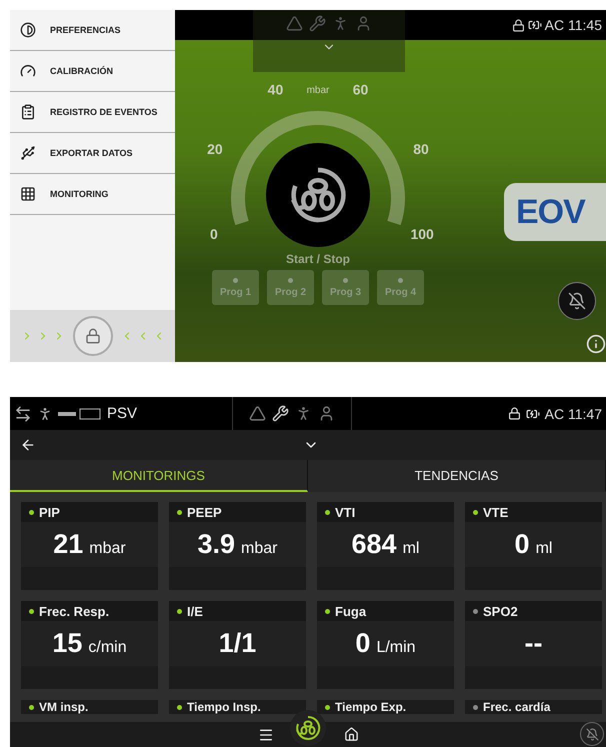 The image size is (606, 747). I want to click on menu-item: REGISTRO DE EVENTOS, so click(92, 112).